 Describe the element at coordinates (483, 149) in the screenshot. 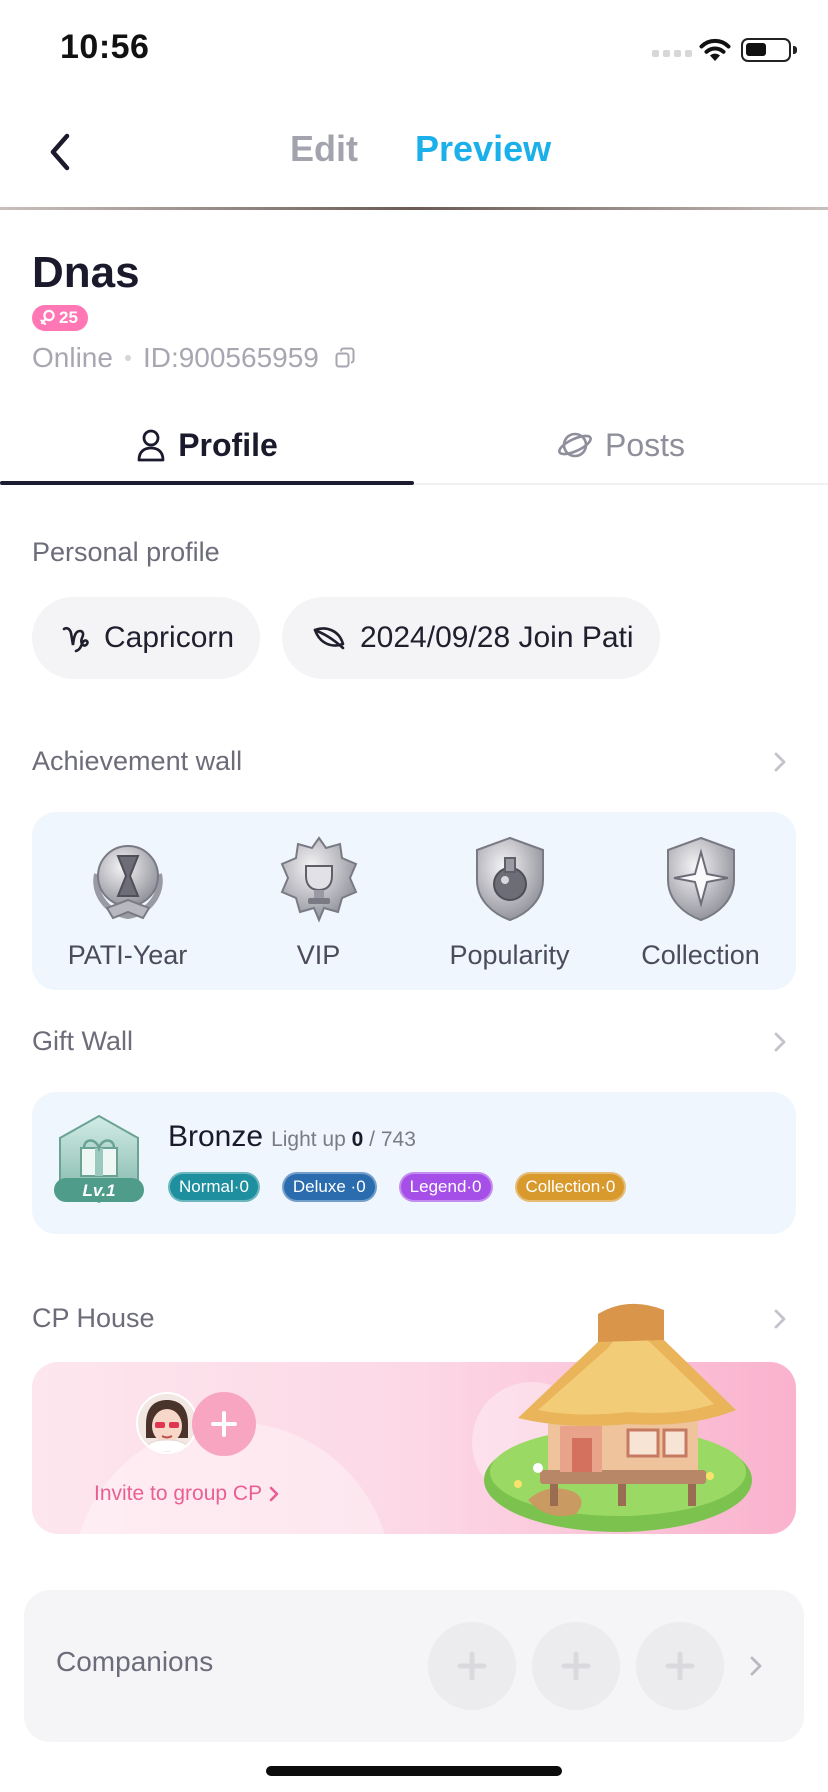

I see `tab-preview: Preview` at that location.